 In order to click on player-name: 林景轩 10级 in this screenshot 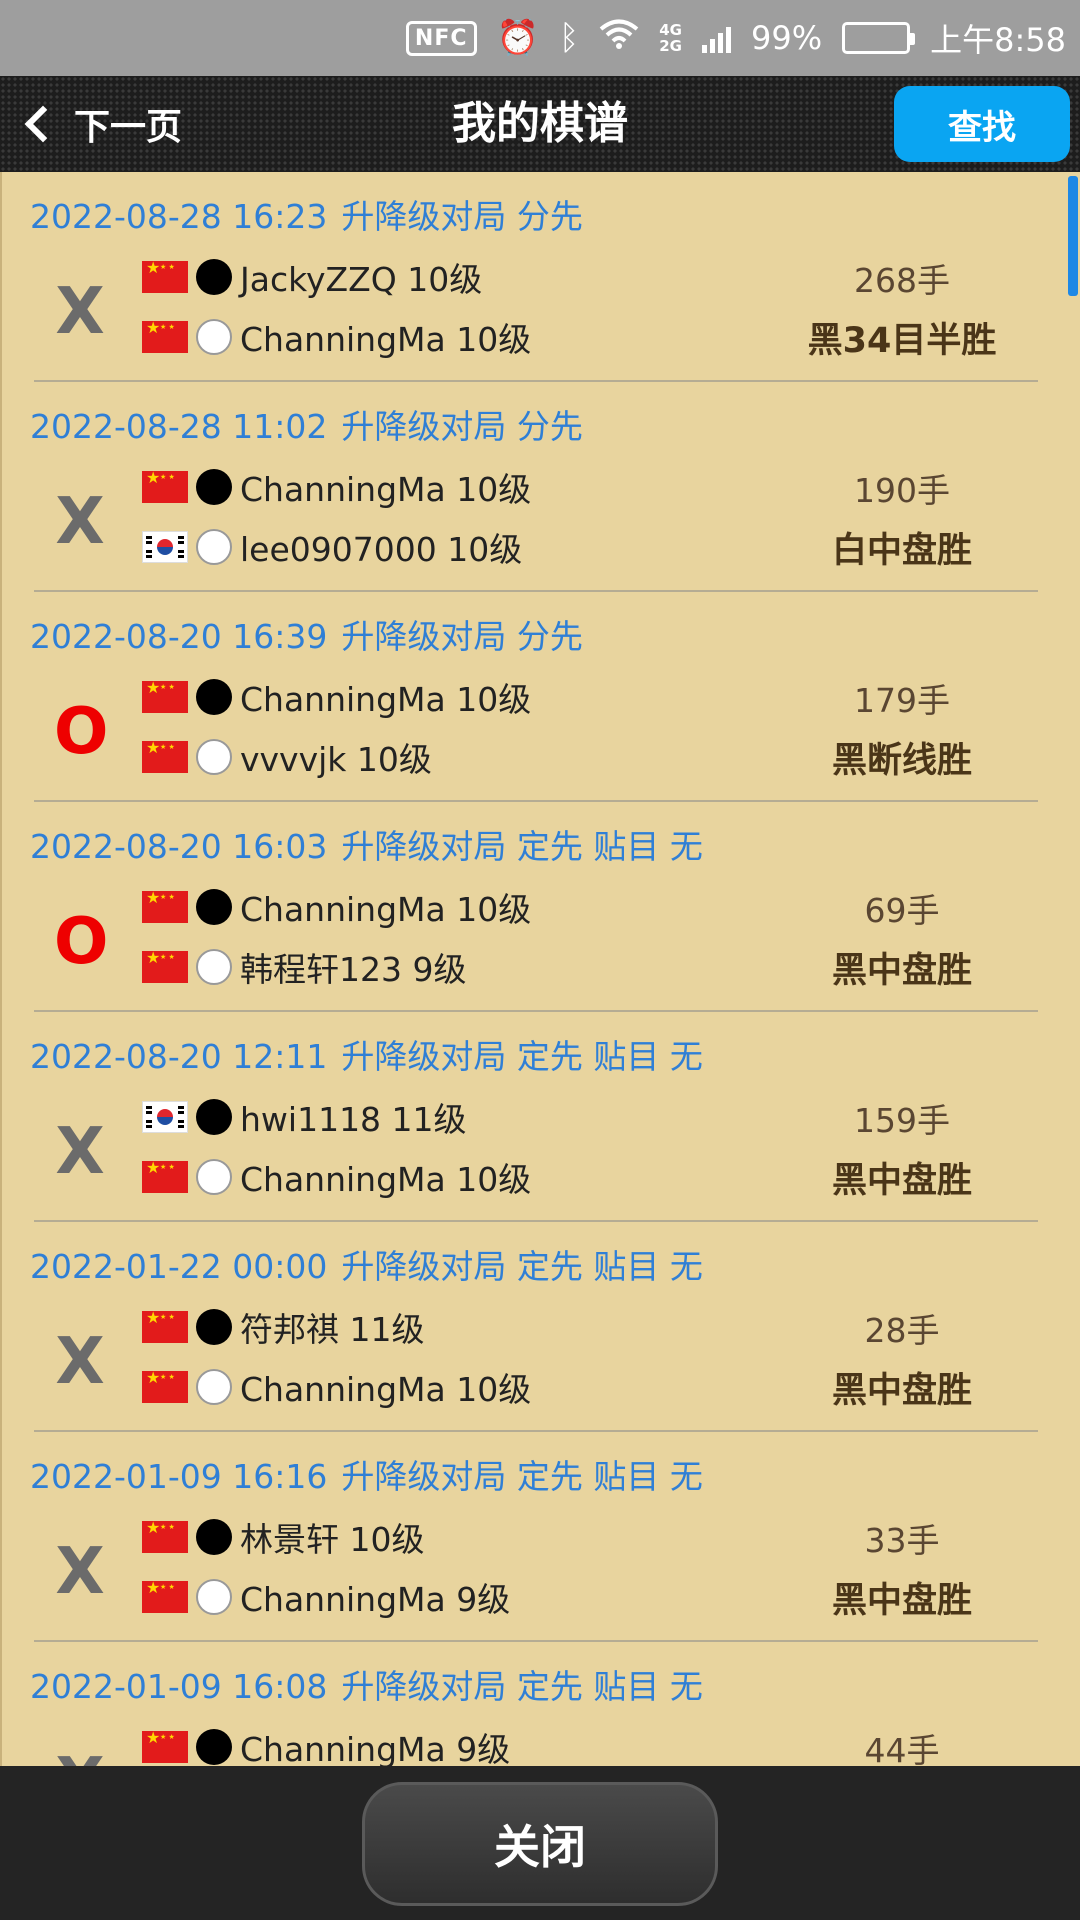, I will do `click(332, 1539)`.